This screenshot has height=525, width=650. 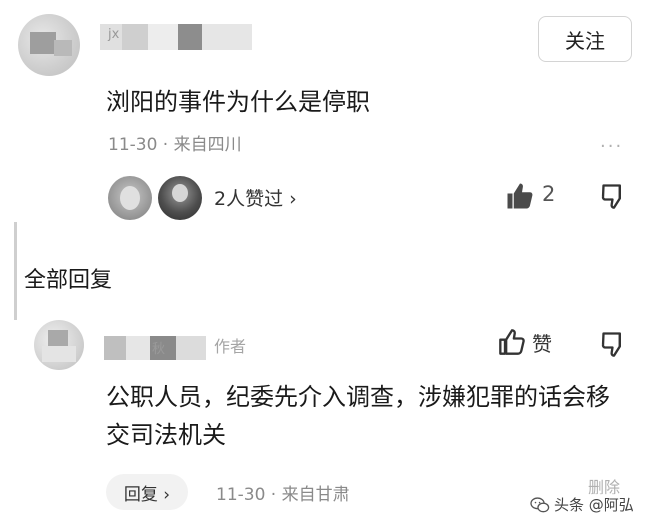 I want to click on wechat-icon, so click(x=540, y=504).